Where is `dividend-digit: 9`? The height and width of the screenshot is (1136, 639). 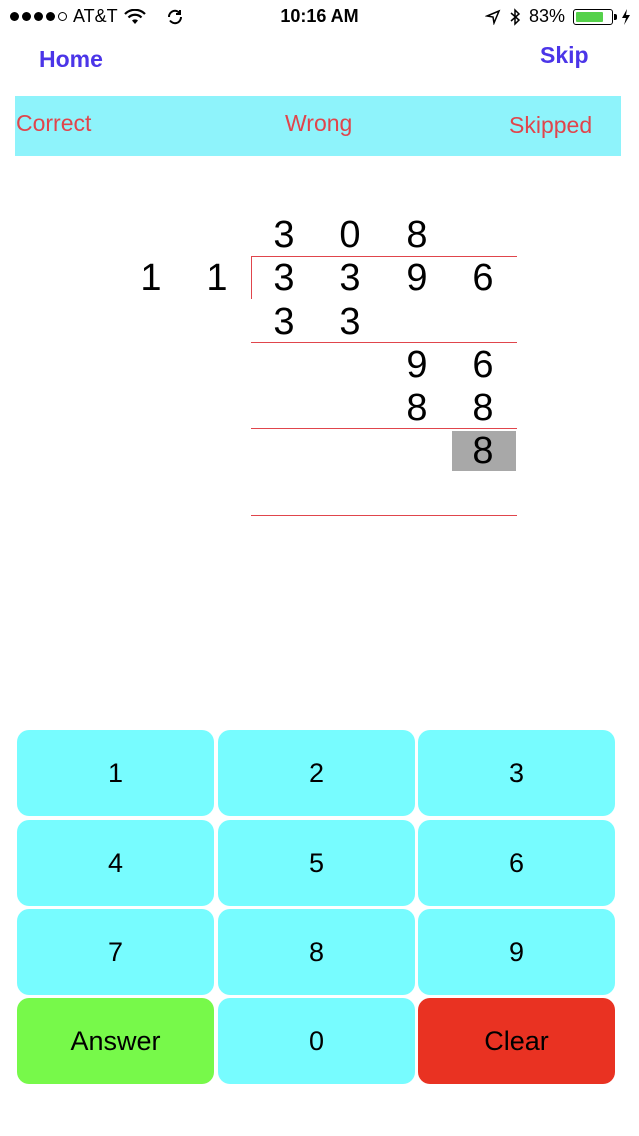
dividend-digit: 9 is located at coordinates (417, 278).